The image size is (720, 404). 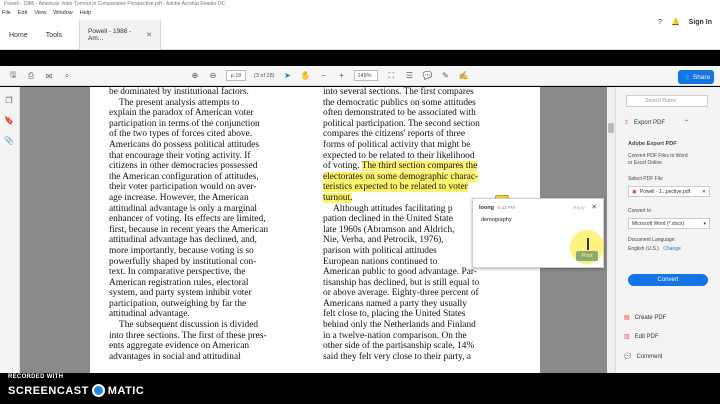 I want to click on watermark-line-1: RECORDED WITH, so click(x=36, y=377).